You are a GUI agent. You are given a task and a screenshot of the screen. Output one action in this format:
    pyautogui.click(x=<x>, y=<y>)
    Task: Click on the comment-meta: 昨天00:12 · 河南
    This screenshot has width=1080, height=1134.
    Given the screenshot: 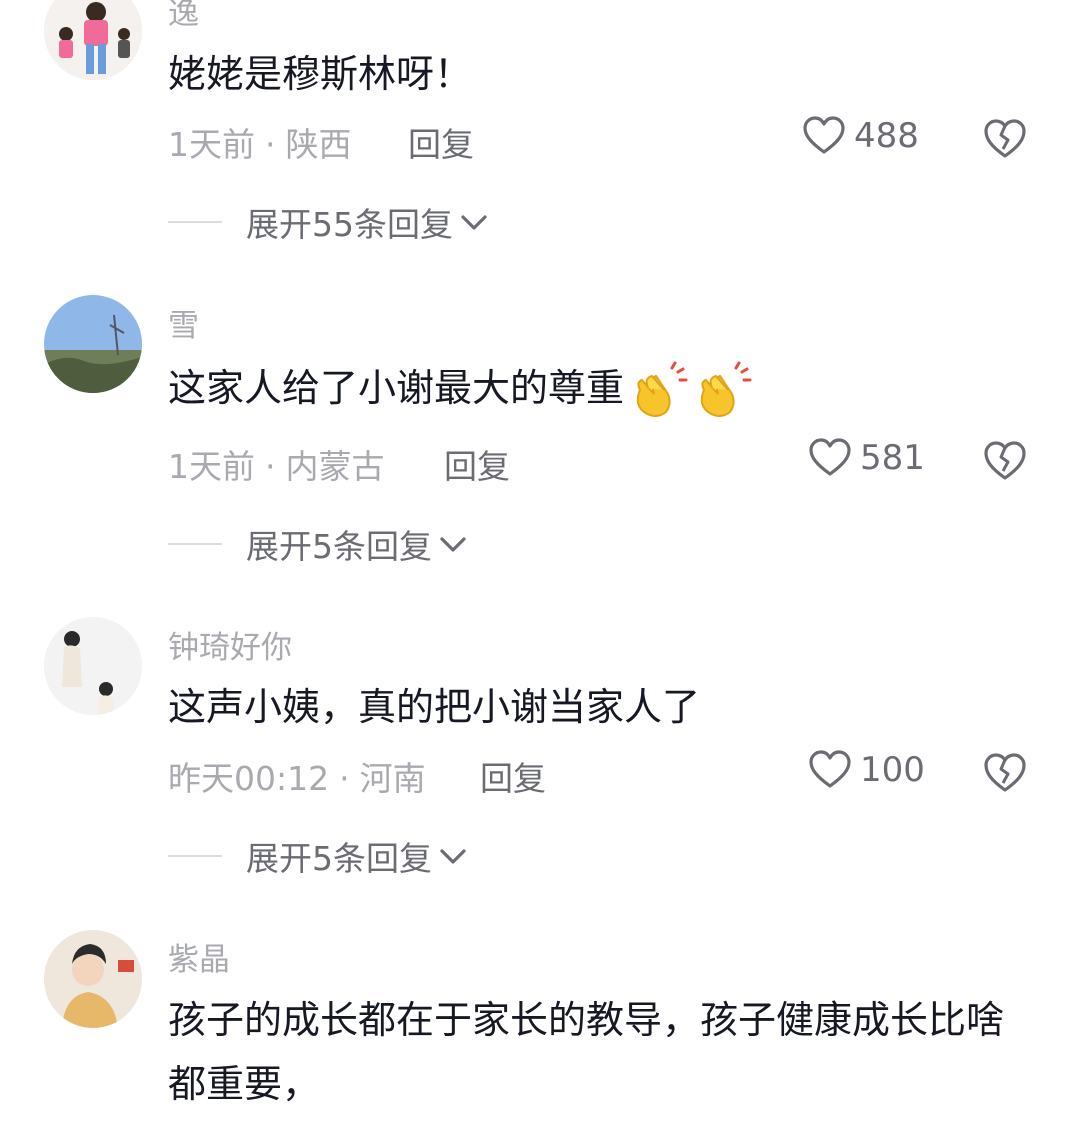 What is the action you would take?
    pyautogui.click(x=297, y=778)
    